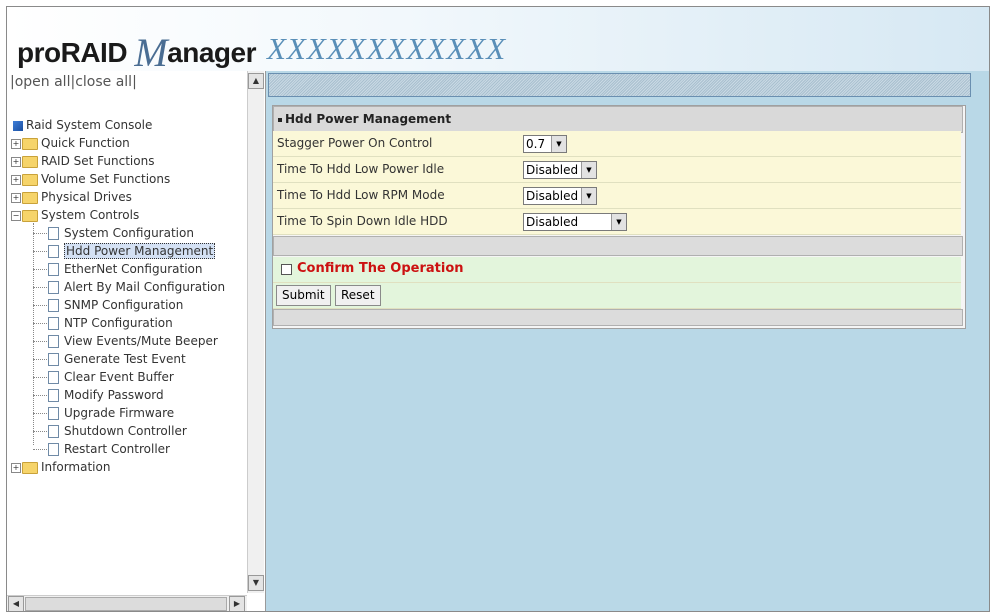 Image resolution: width=995 pixels, height=613 pixels. What do you see at coordinates (255, 332) in the screenshot?
I see `vertical-scrollbar: ▲ ▼` at bounding box center [255, 332].